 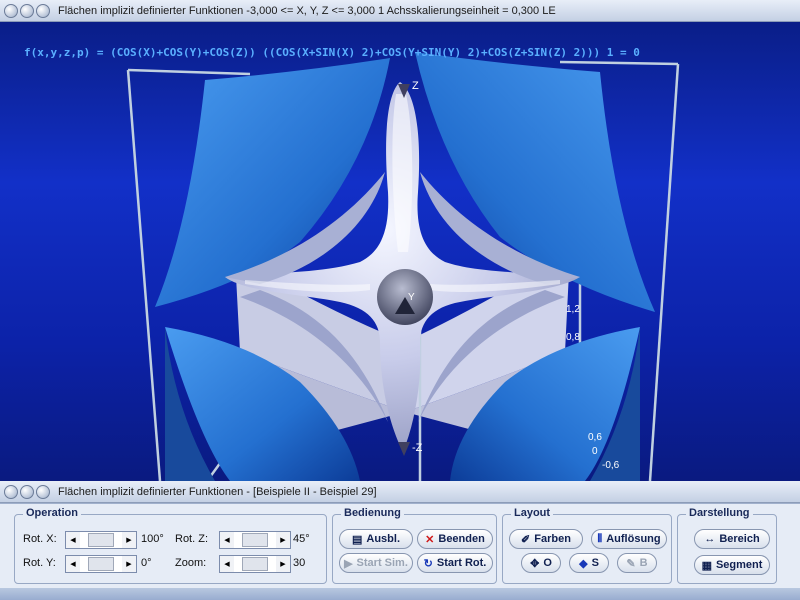 What do you see at coordinates (372, 513) in the screenshot?
I see `group-title: Bedienung` at bounding box center [372, 513].